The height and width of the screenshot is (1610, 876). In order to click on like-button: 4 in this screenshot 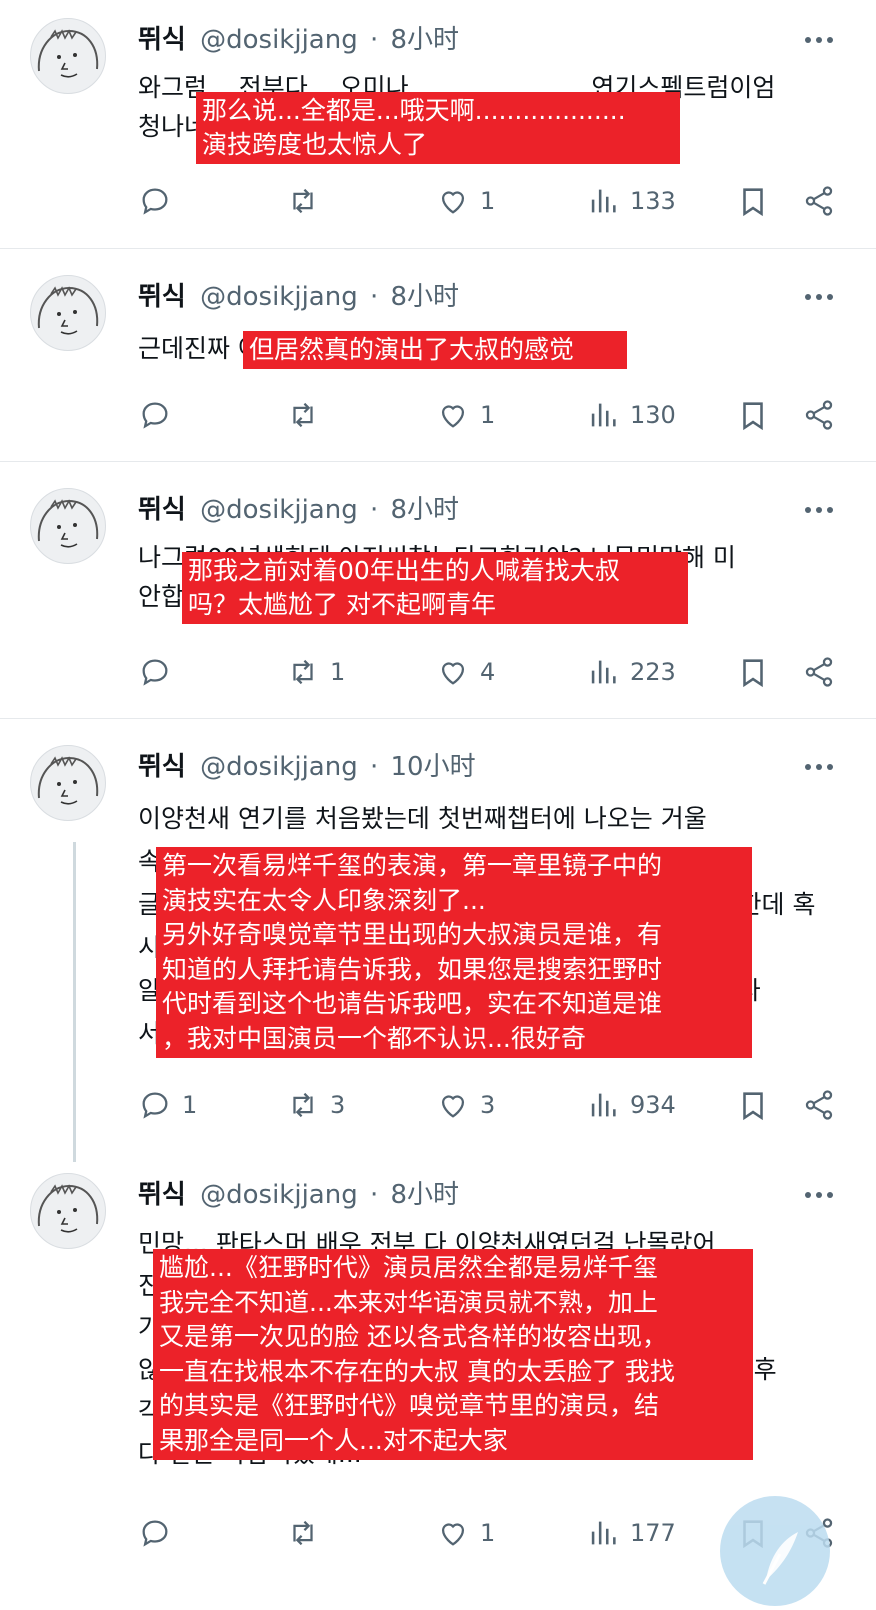, I will do `click(465, 672)`.